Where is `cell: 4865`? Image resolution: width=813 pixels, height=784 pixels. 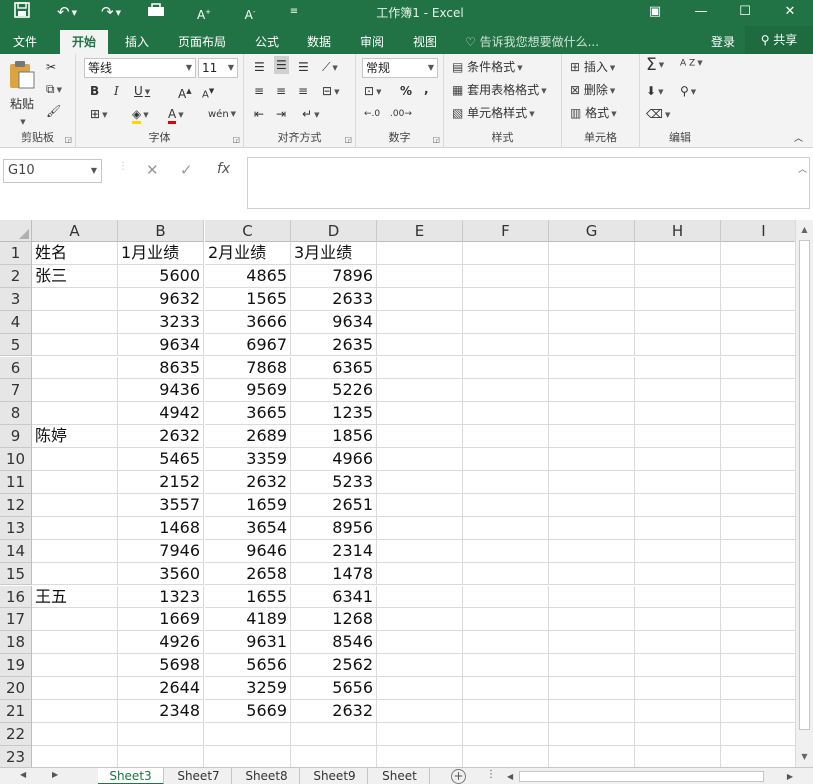 cell: 4865 is located at coordinates (248, 276).